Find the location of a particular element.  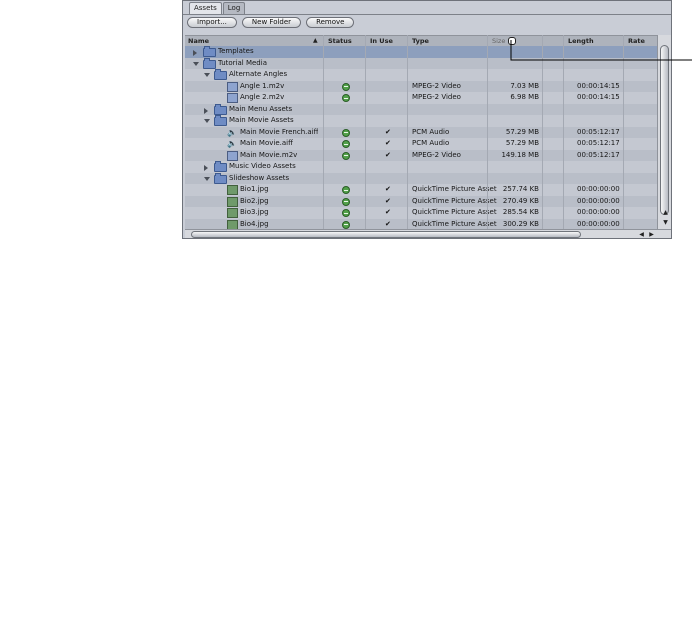

asset-name: Bio1.jpg is located at coordinates (254, 189).